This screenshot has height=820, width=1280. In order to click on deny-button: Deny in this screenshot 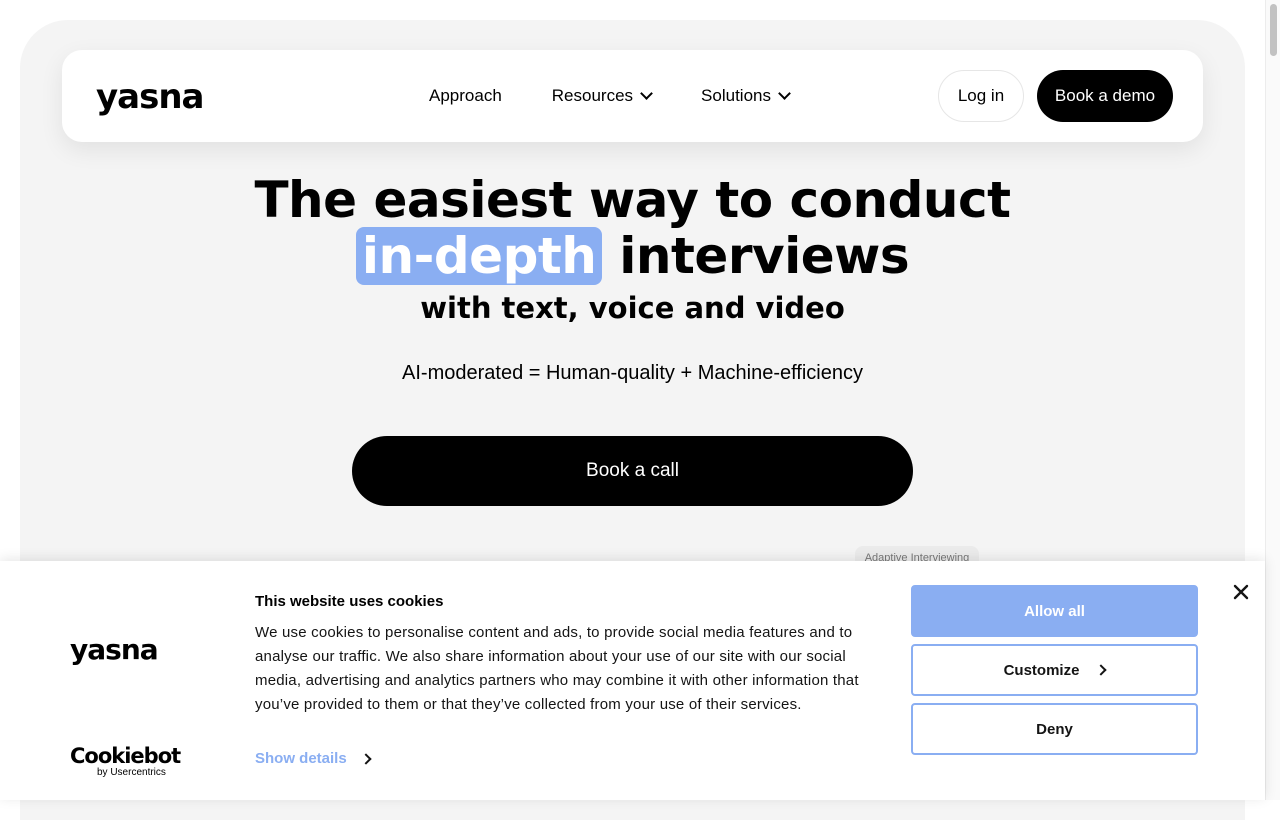, I will do `click(1054, 729)`.